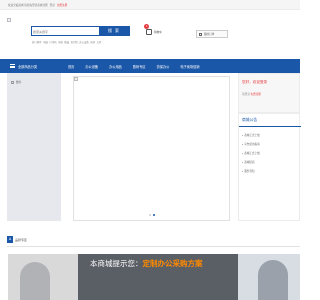  Describe the element at coordinates (158, 32) in the screenshot. I see `cart-label: 购物车` at that location.